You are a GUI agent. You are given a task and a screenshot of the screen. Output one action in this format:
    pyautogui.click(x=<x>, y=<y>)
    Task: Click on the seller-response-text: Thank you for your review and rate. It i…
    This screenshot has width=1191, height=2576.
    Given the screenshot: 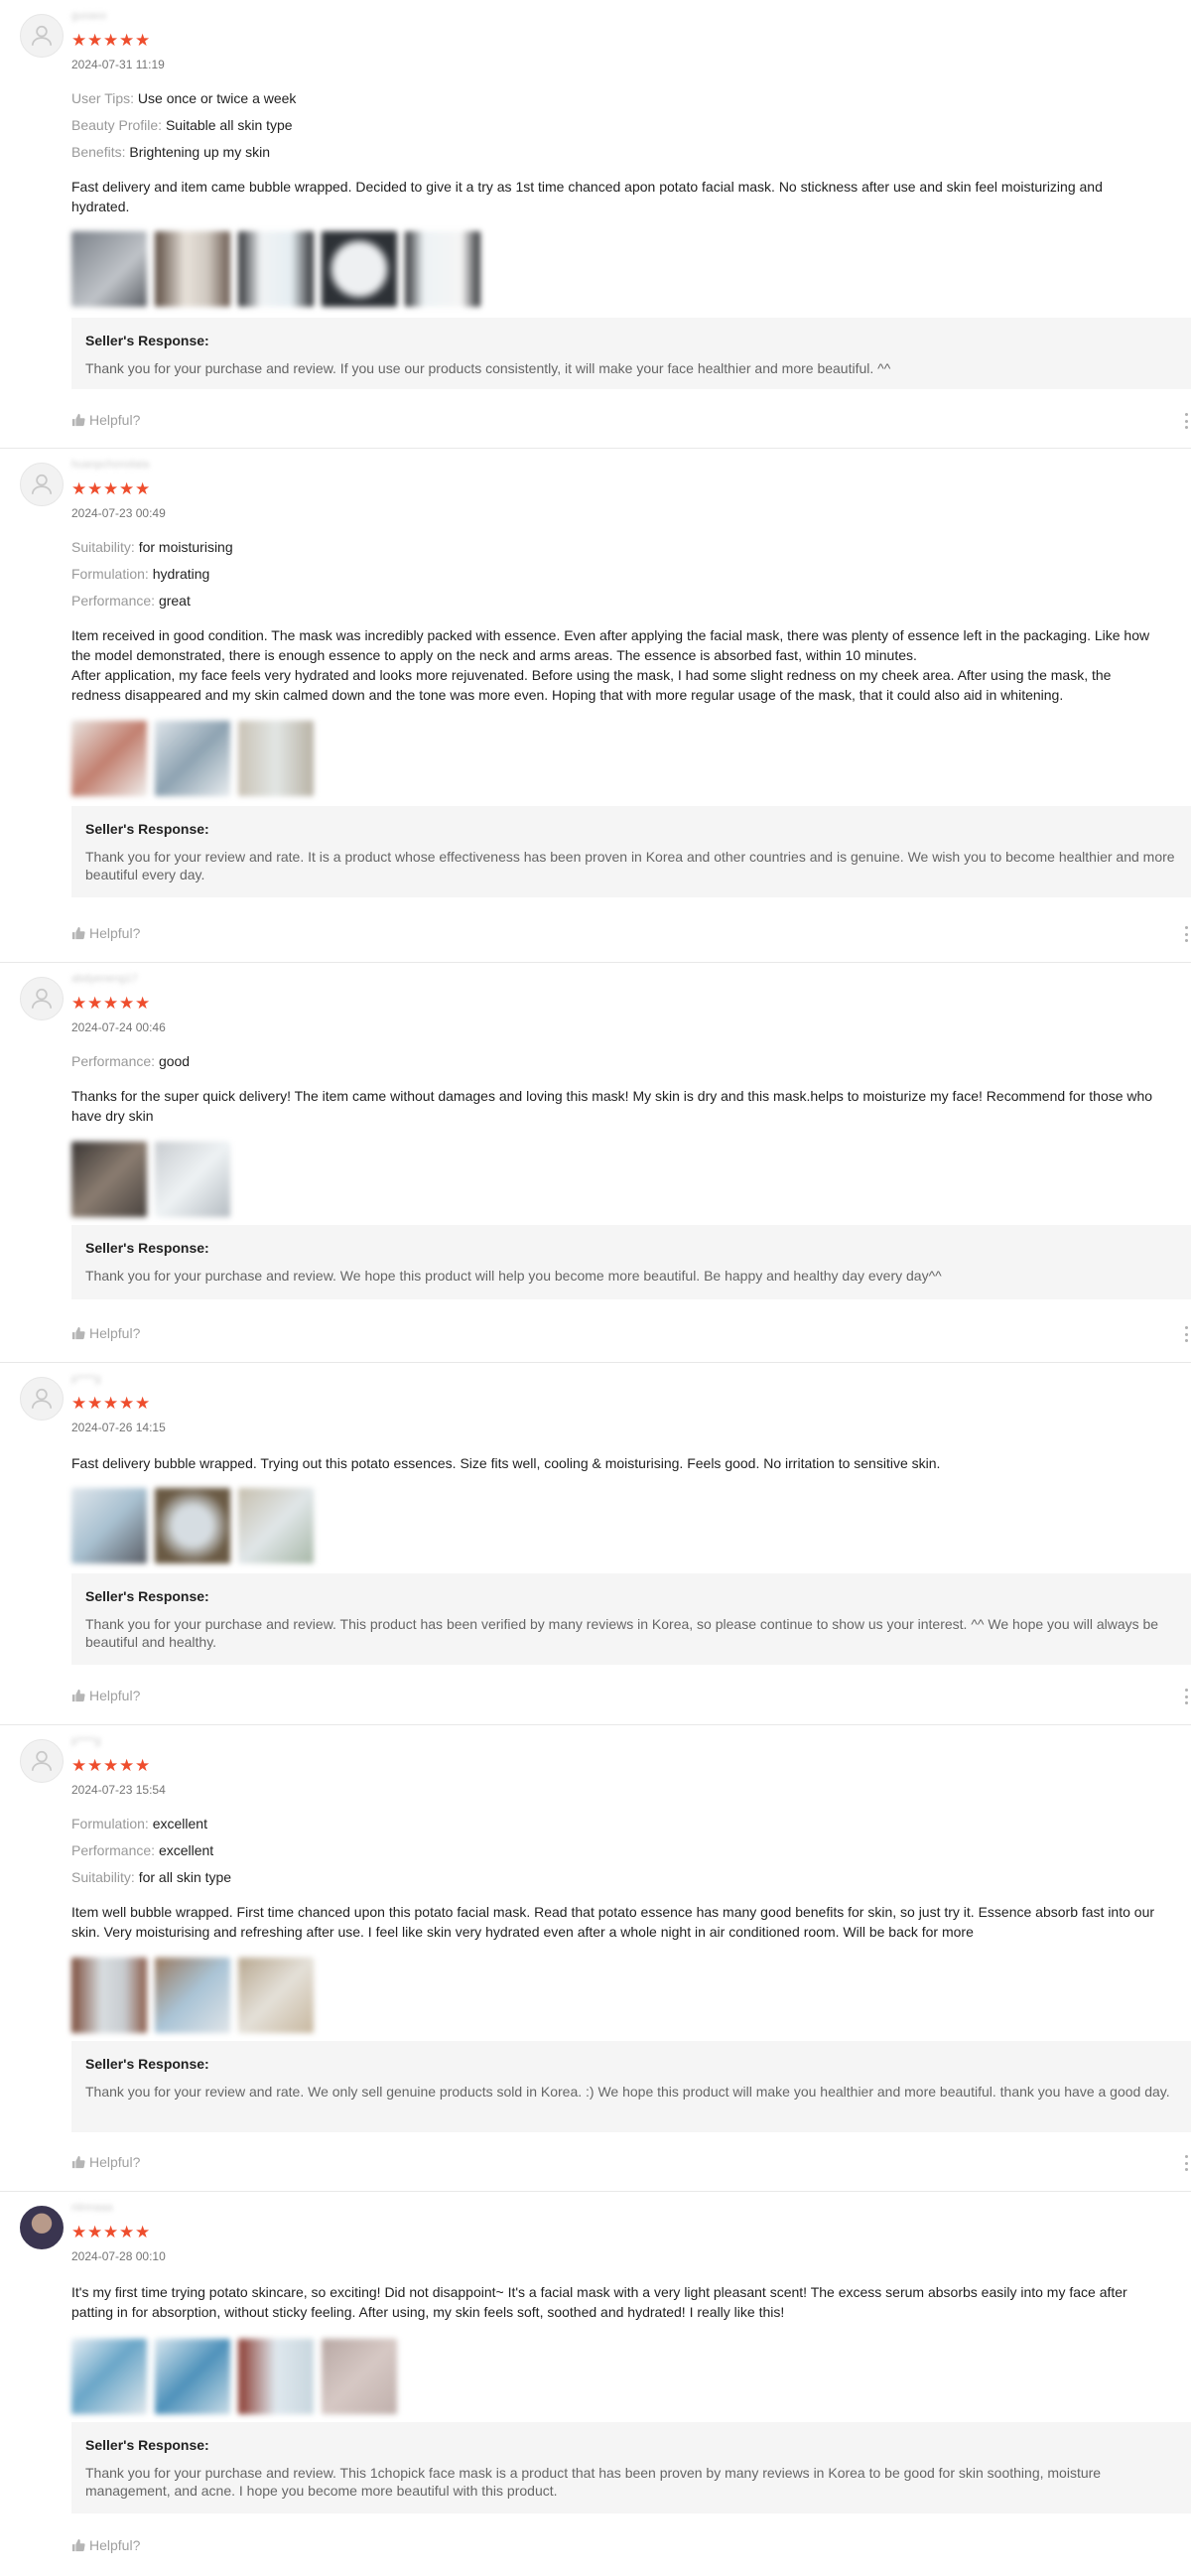 What is the action you would take?
    pyautogui.click(x=630, y=865)
    